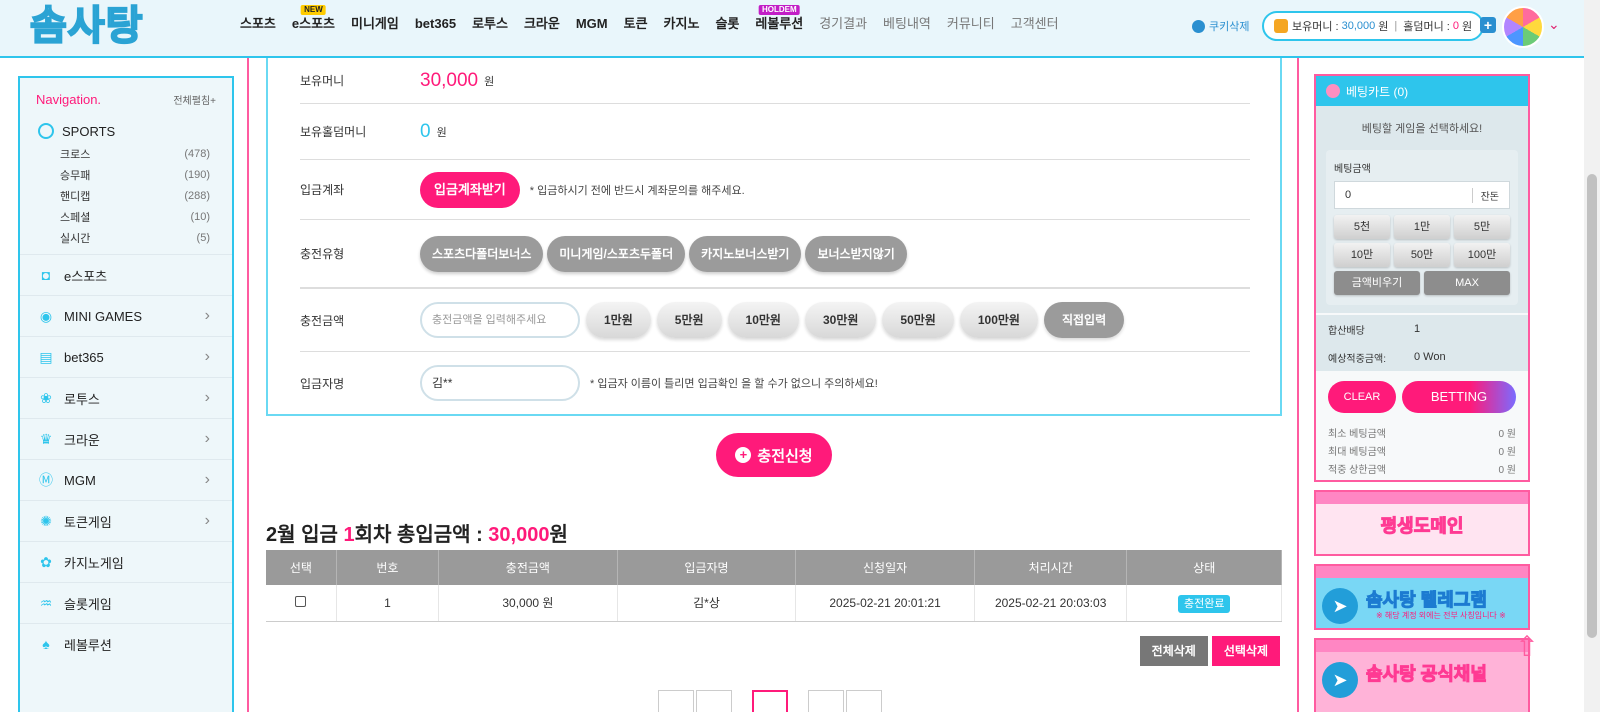 The width and height of the screenshot is (1600, 712). I want to click on channel-banner: ➤ 솜사탕 공식채널, so click(1422, 675).